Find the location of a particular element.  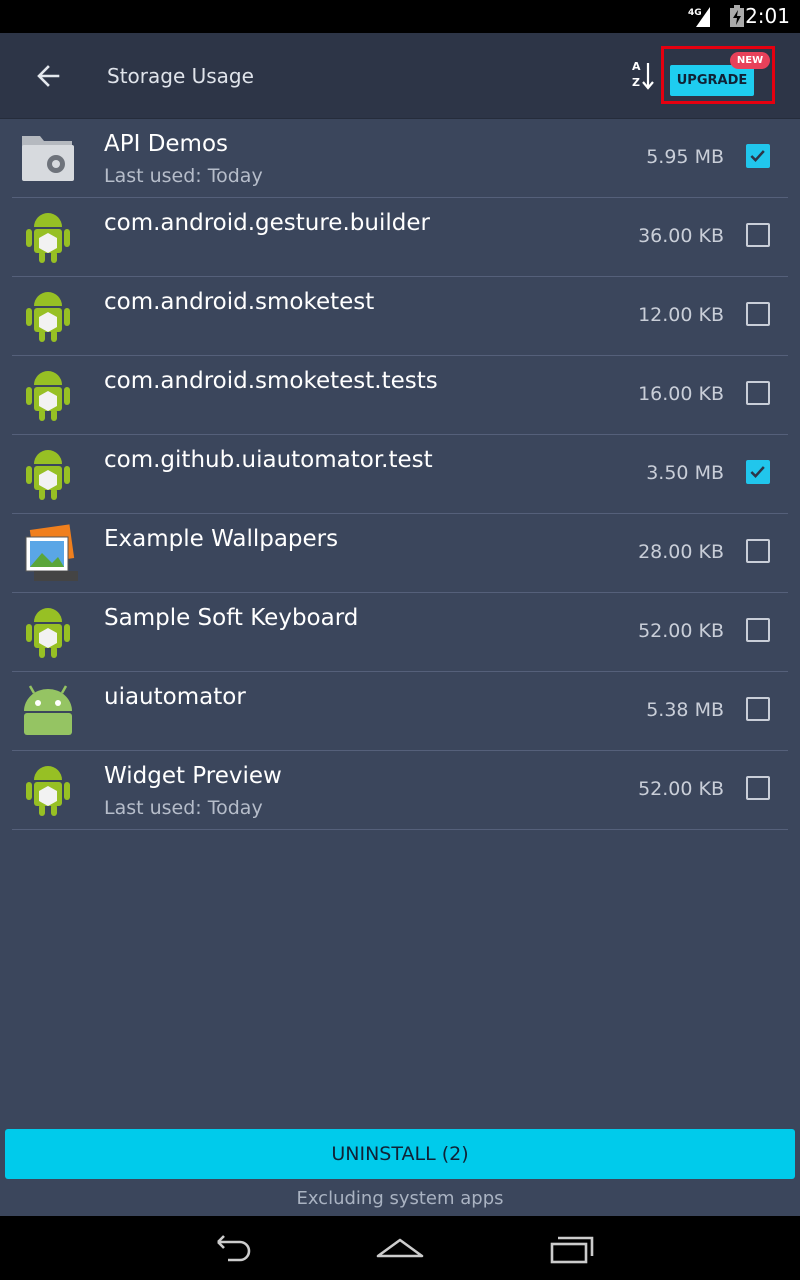

nav-bar is located at coordinates (400, 1248).